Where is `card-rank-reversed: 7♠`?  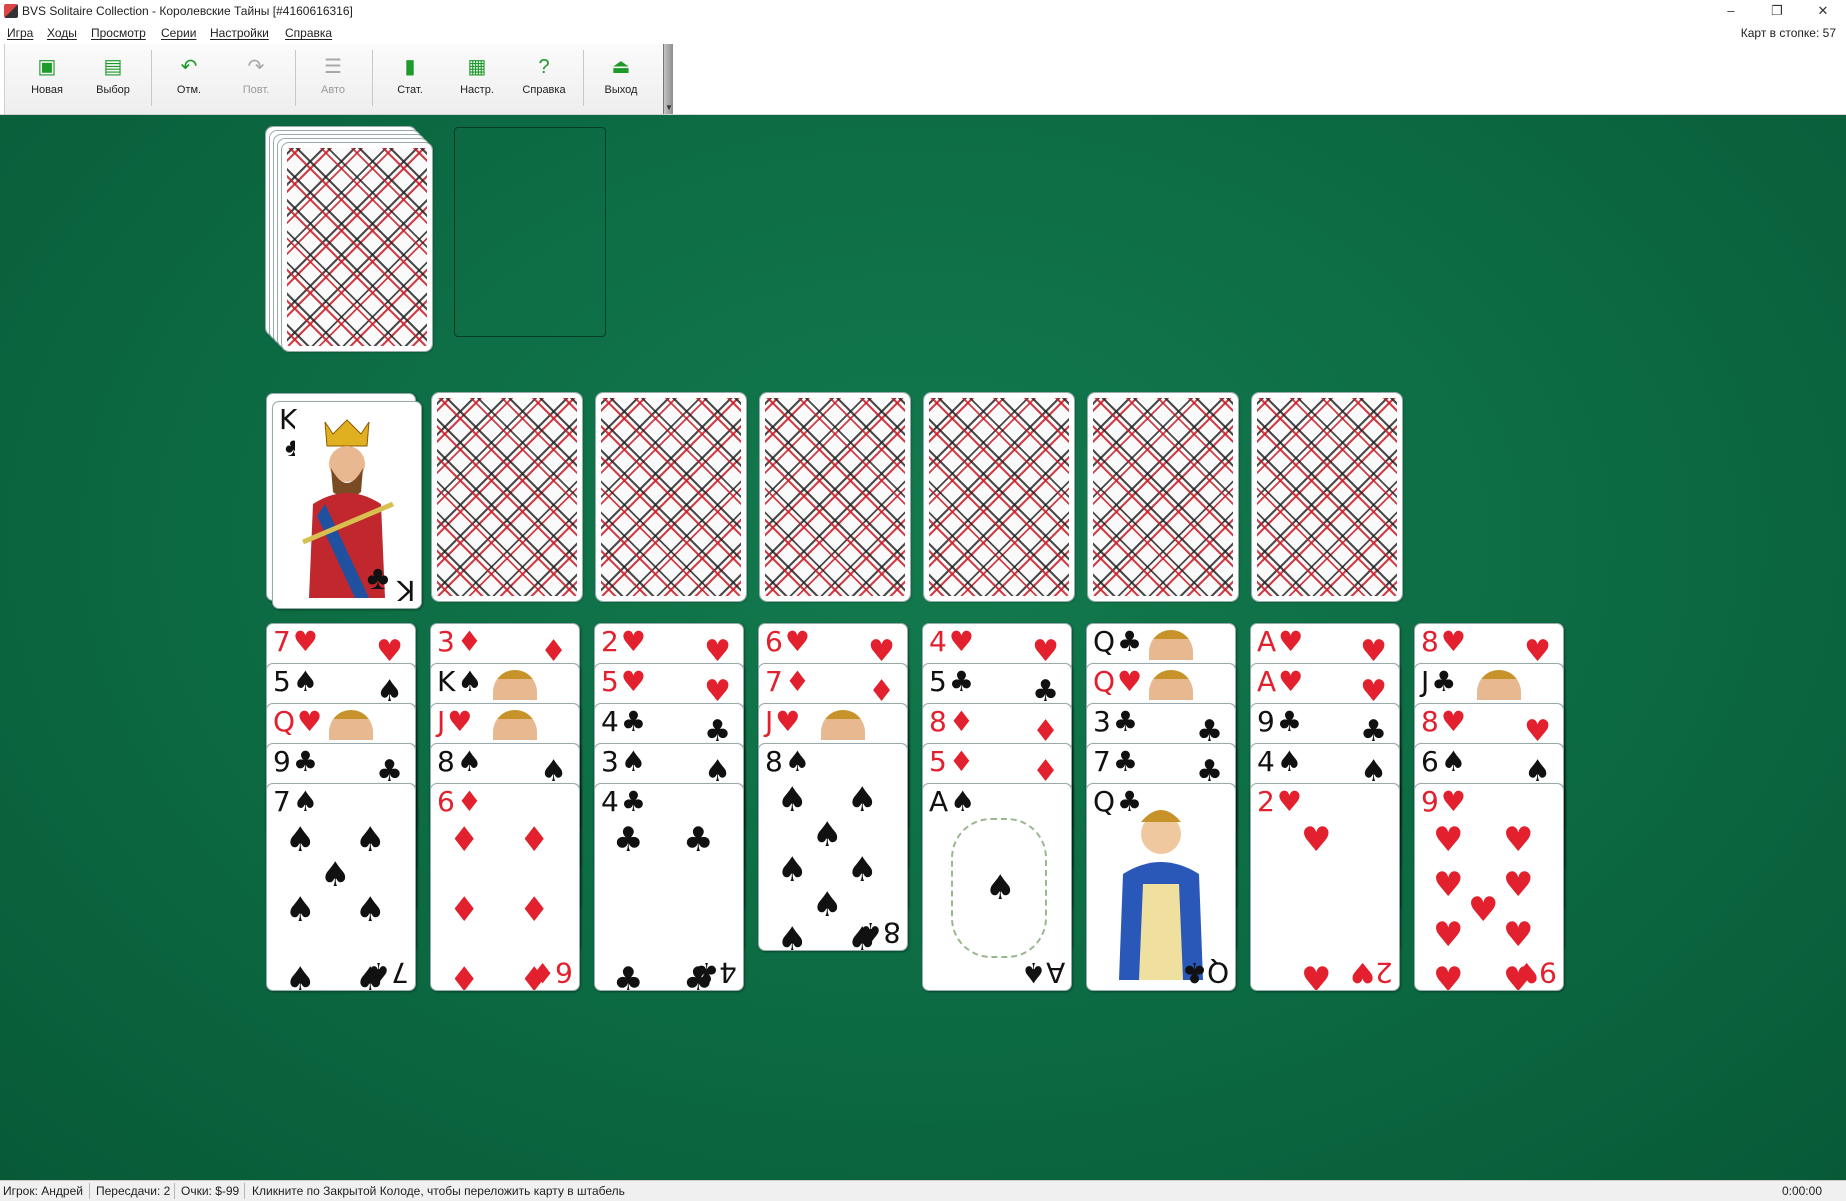
card-rank-reversed: 7♠ is located at coordinates (387, 972).